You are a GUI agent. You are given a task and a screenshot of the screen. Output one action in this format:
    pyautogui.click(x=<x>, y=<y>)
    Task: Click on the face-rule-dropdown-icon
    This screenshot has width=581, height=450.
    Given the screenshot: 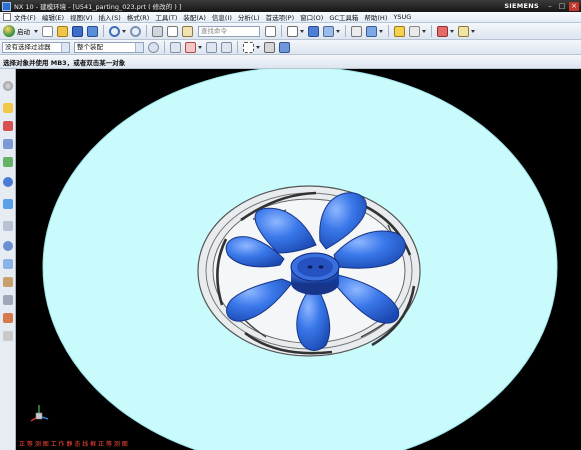 What is the action you would take?
    pyautogui.click(x=200, y=47)
    